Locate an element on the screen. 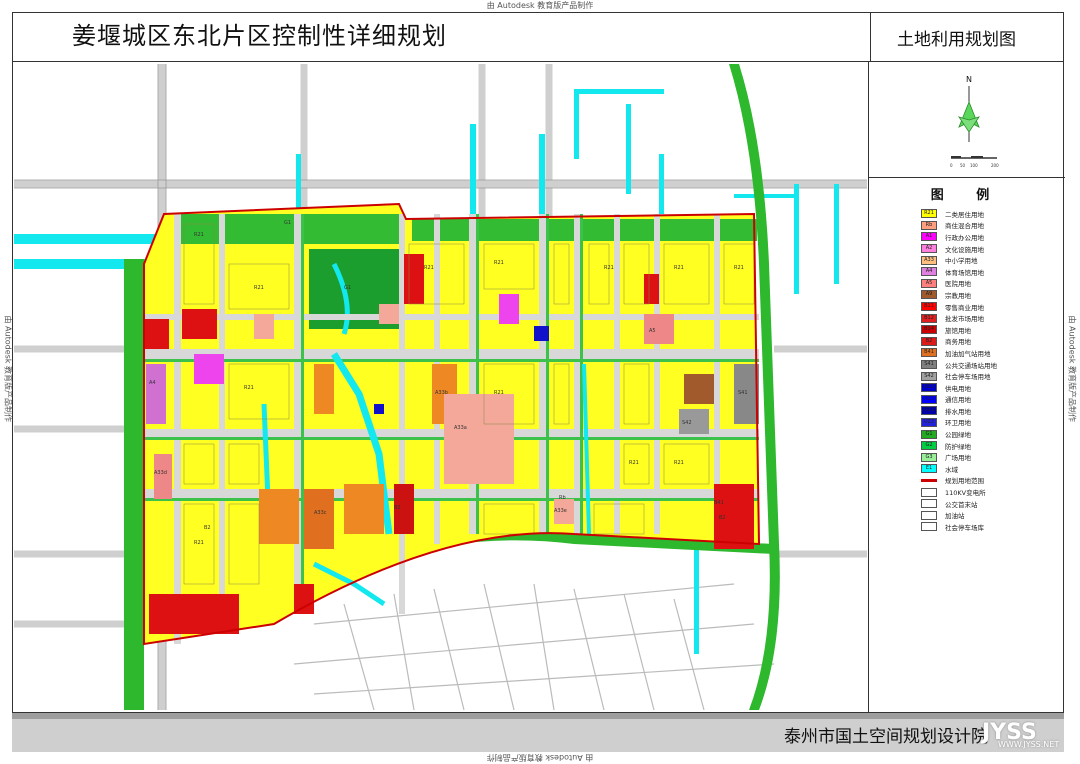 Image resolution: width=1080 pixels, height=764 pixels. legend-swatch: U12 is located at coordinates (929, 388).